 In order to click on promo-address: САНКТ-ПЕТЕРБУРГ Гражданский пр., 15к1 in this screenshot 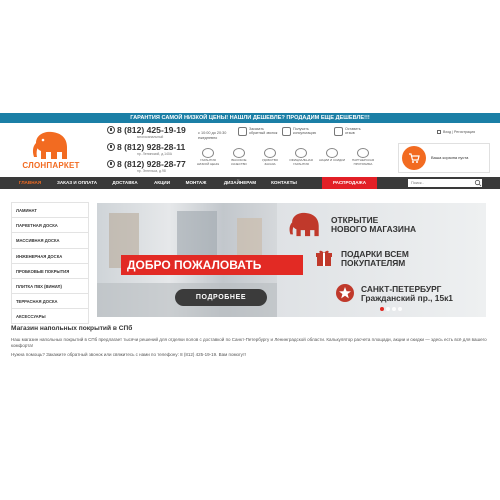, I will do `click(407, 293)`.